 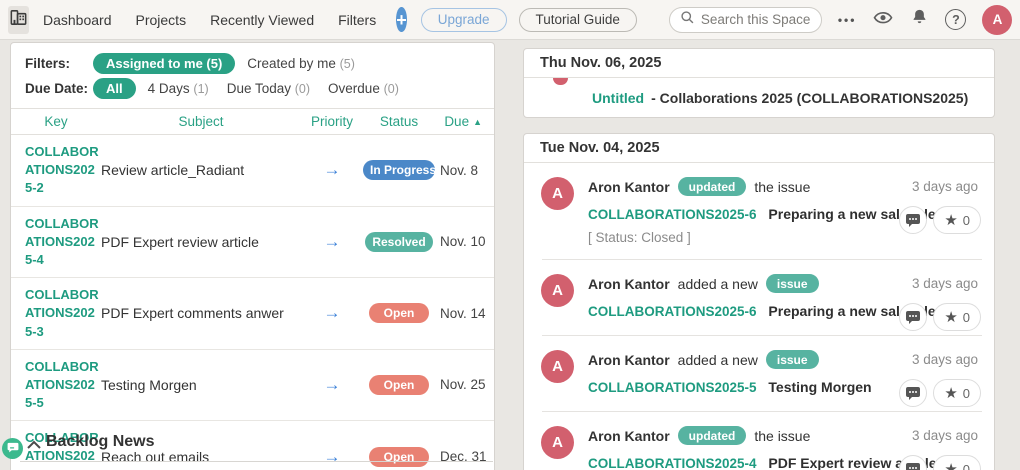 What do you see at coordinates (56, 121) in the screenshot?
I see `column-header-key: Key` at bounding box center [56, 121].